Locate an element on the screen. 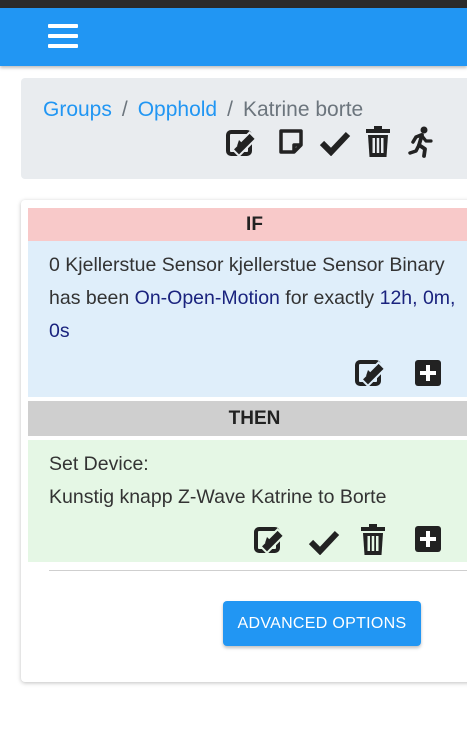  status-bar is located at coordinates (233, 4).